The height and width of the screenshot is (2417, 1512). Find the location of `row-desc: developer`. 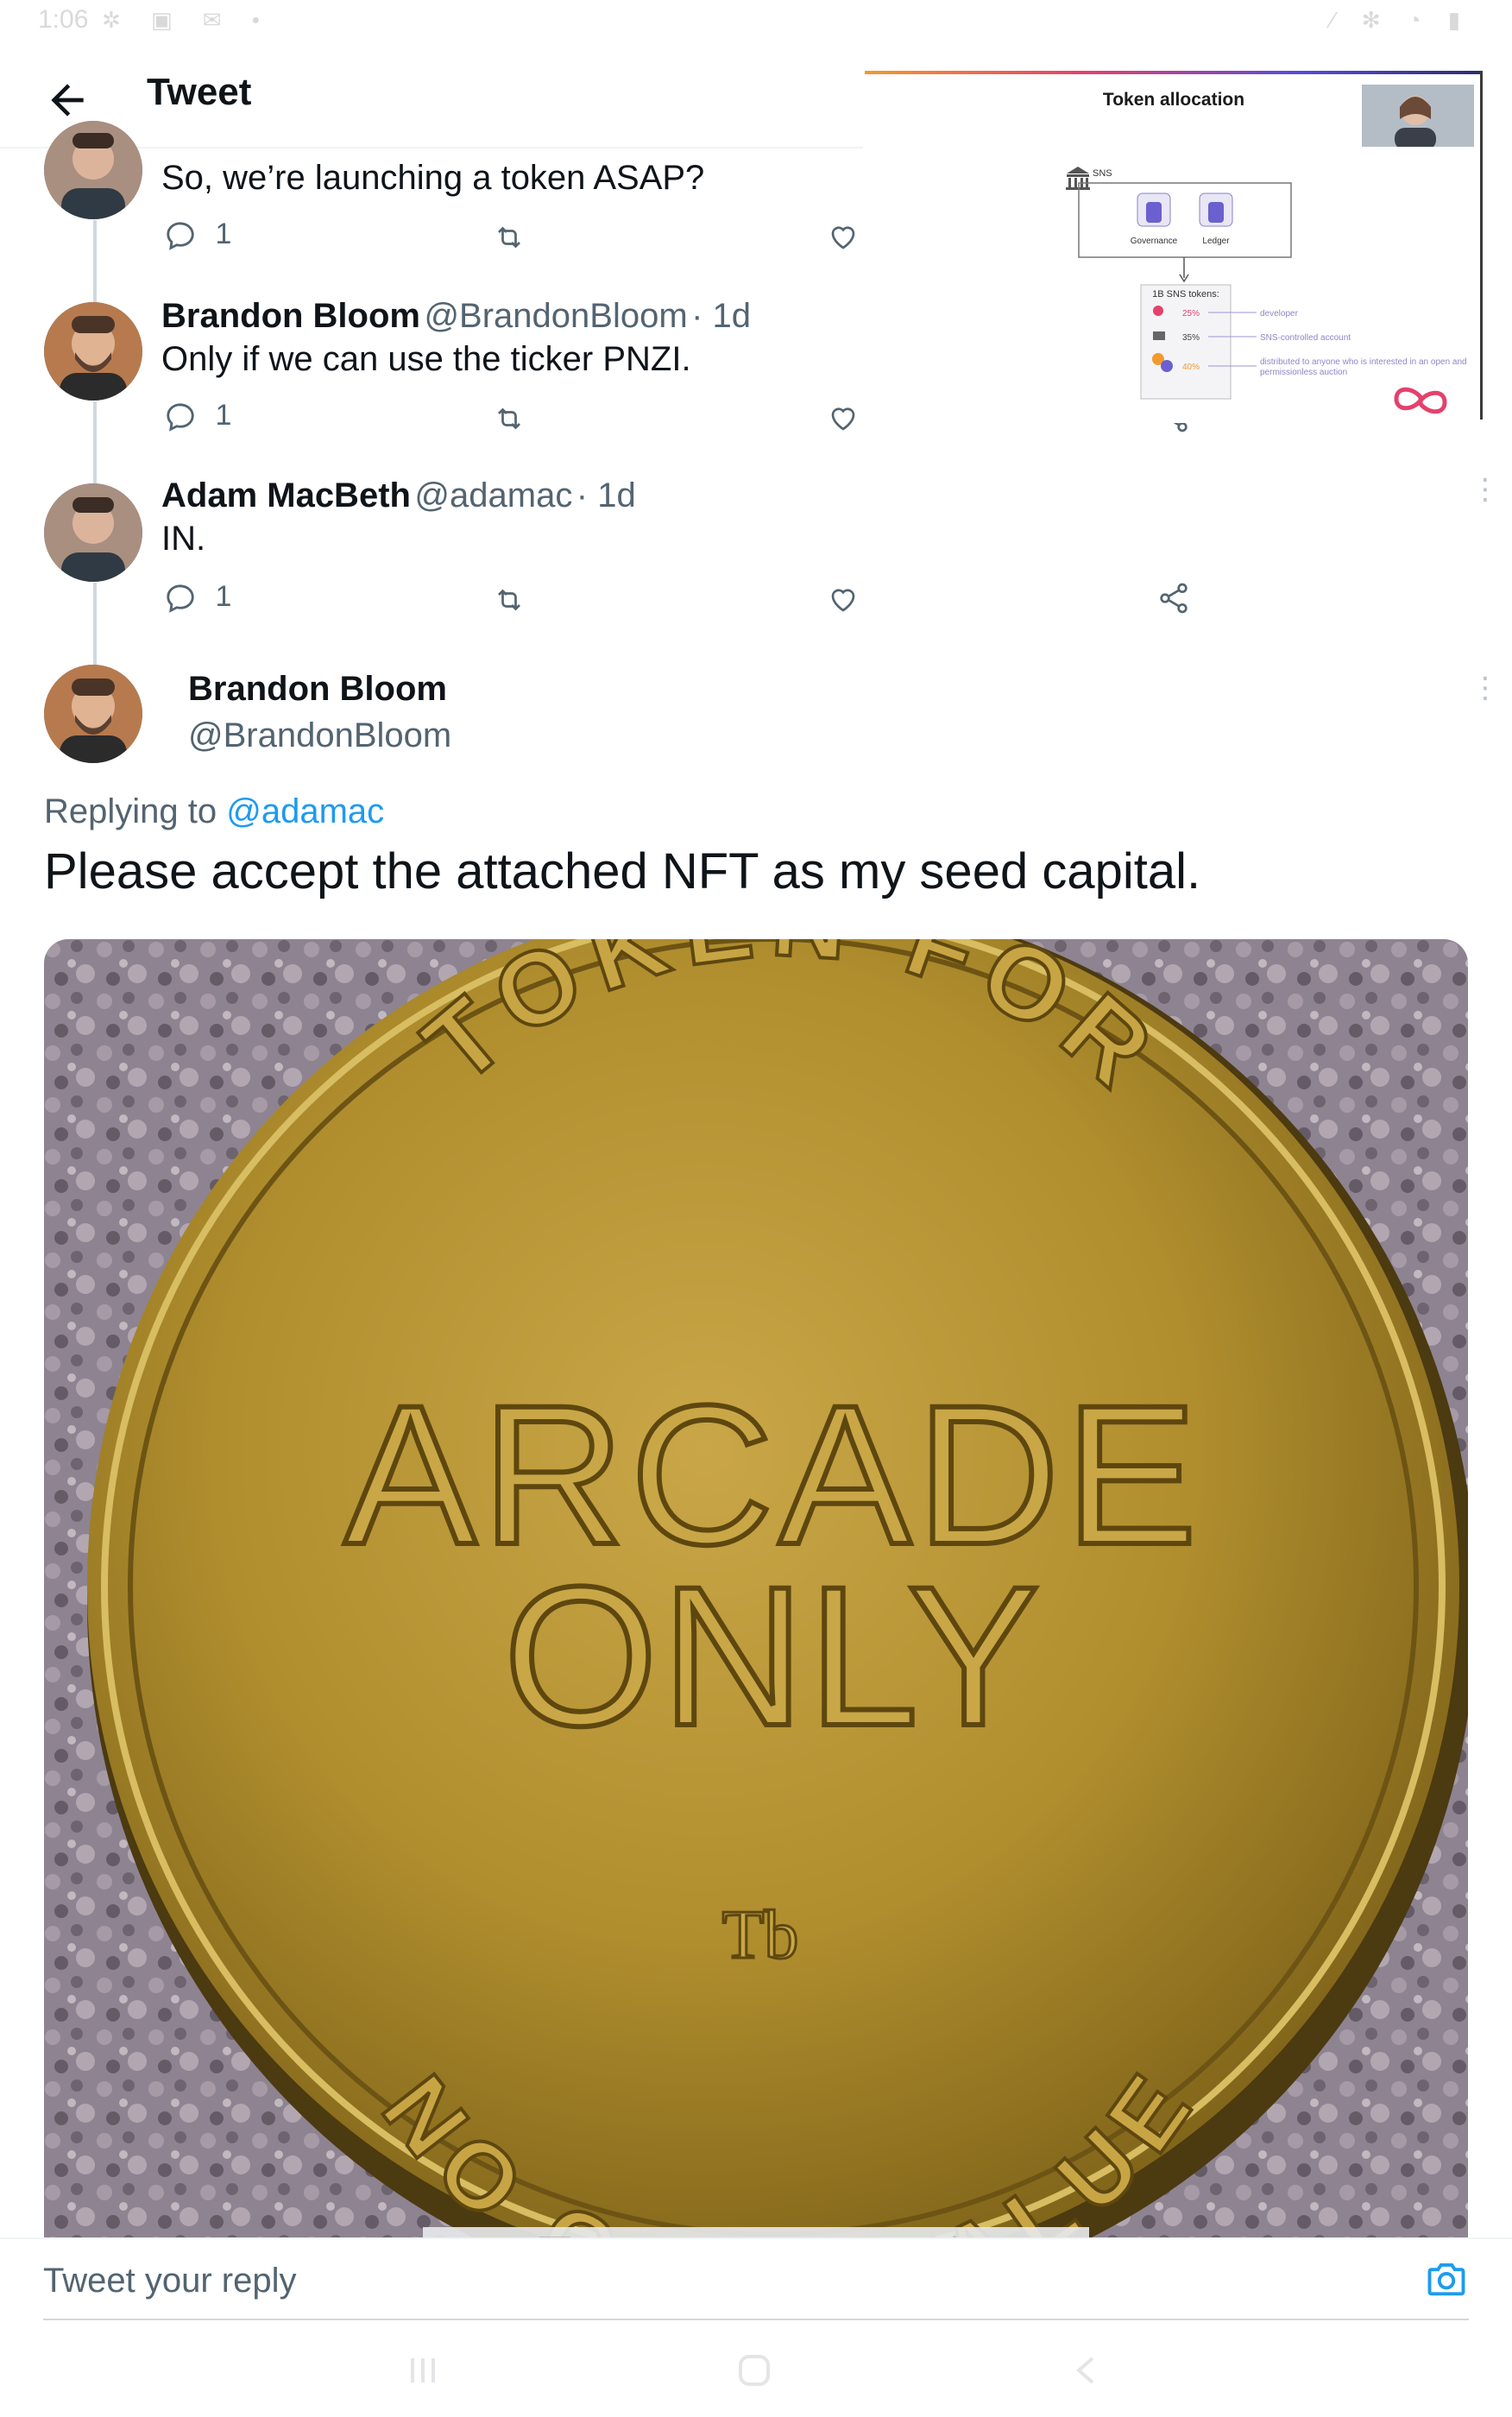

row-desc: developer is located at coordinates (1280, 314).